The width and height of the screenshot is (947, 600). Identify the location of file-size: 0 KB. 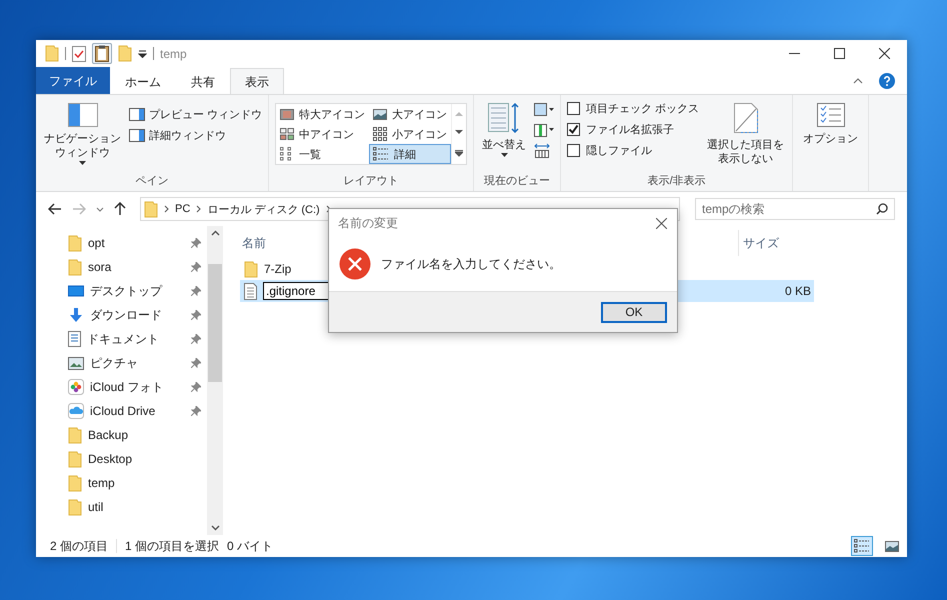
(797, 291).